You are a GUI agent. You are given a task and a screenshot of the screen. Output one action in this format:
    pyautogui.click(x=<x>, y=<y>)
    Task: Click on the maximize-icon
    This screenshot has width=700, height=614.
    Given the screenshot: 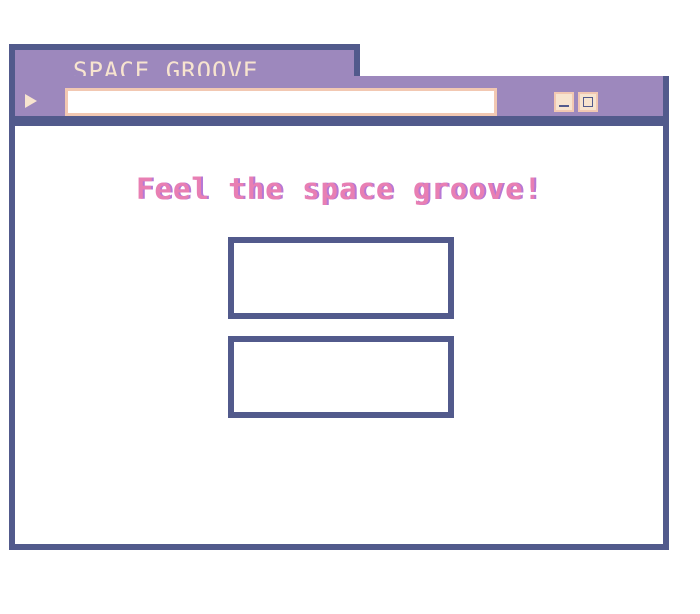 What is the action you would take?
    pyautogui.click(x=588, y=102)
    